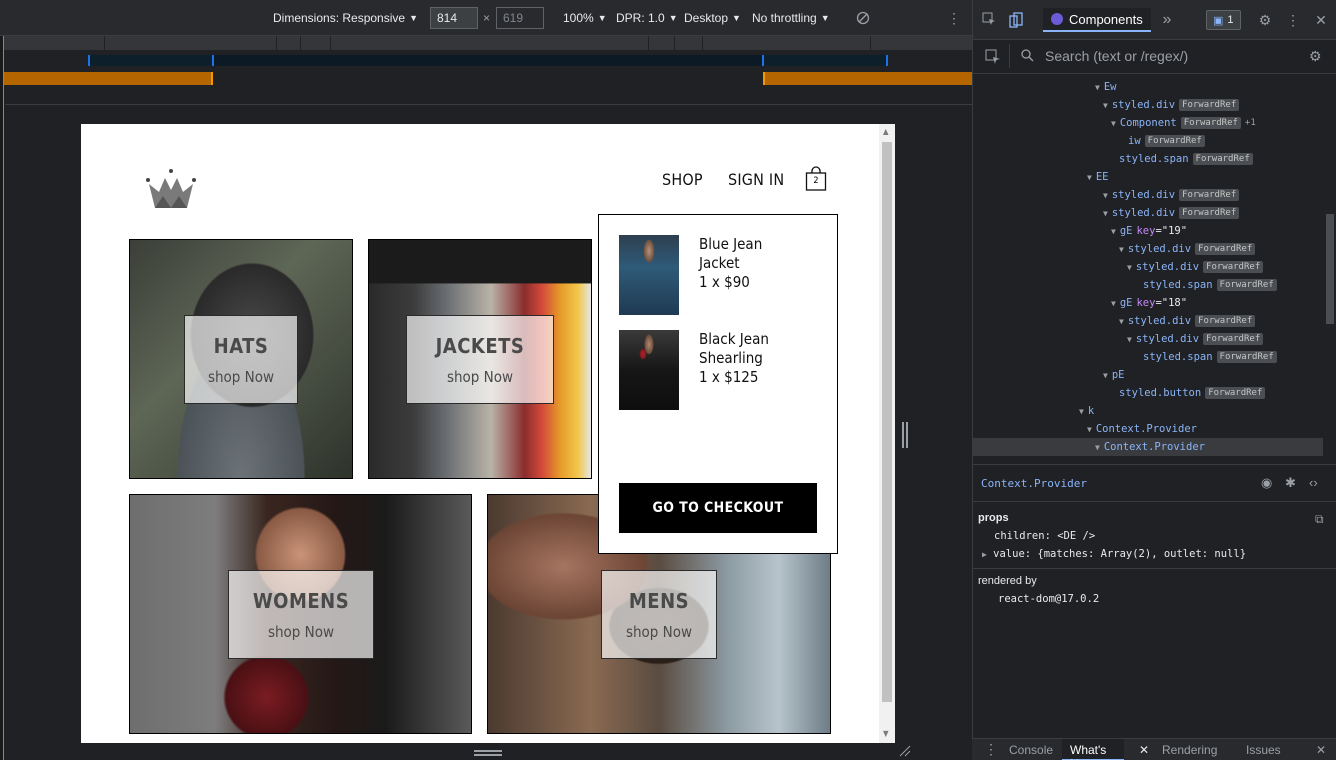 The width and height of the screenshot is (1336, 760). Describe the element at coordinates (480, 359) in the screenshot. I see `category-tile-jackets: JACKETS shop Now` at that location.